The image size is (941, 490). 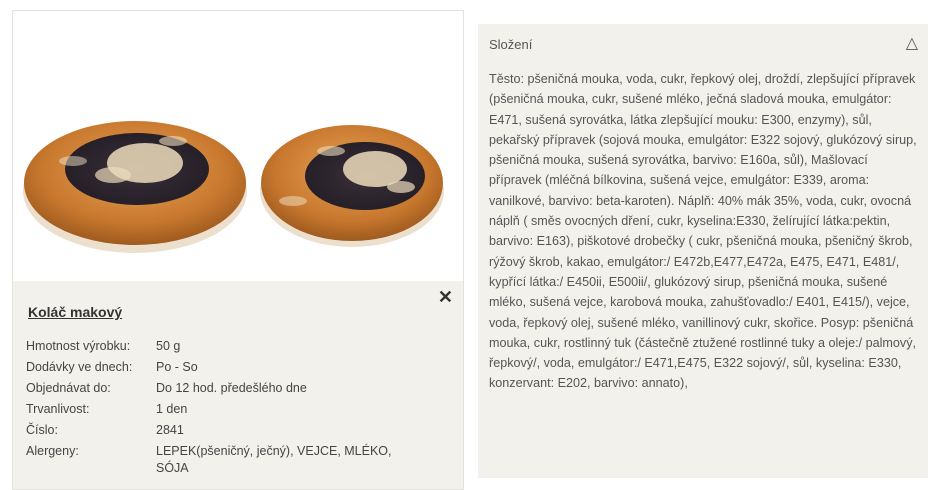 I want to click on property-row: Trvanlivost: 1 den, so click(x=216, y=411).